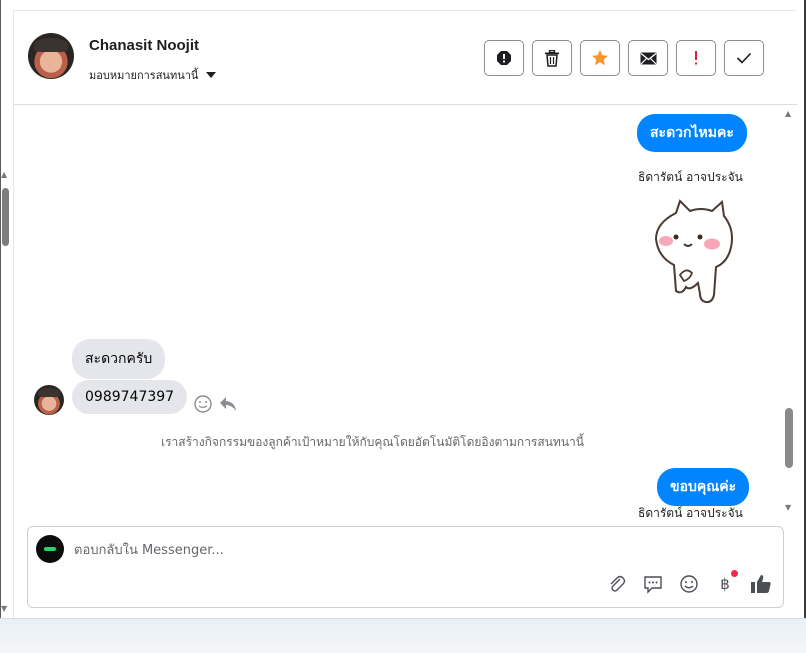 This screenshot has width=806, height=653. I want to click on contact-name: Chanasit Noojit, so click(144, 45).